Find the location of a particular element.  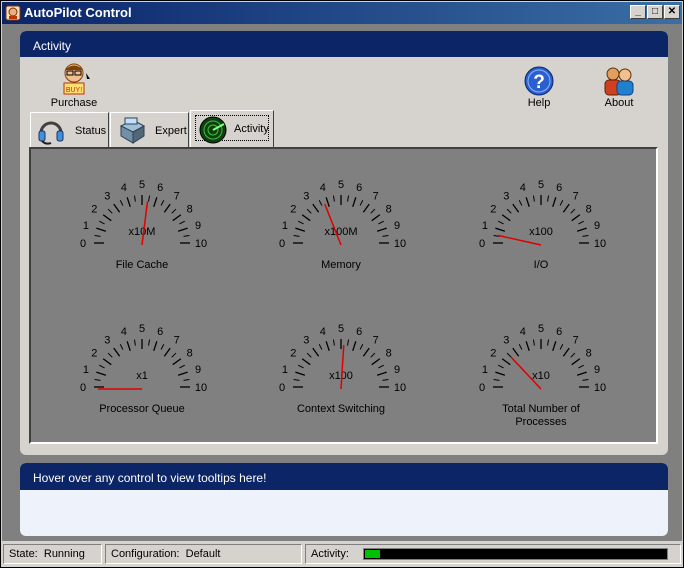

purchase-button: BUY! Purchase is located at coordinates (74, 85).